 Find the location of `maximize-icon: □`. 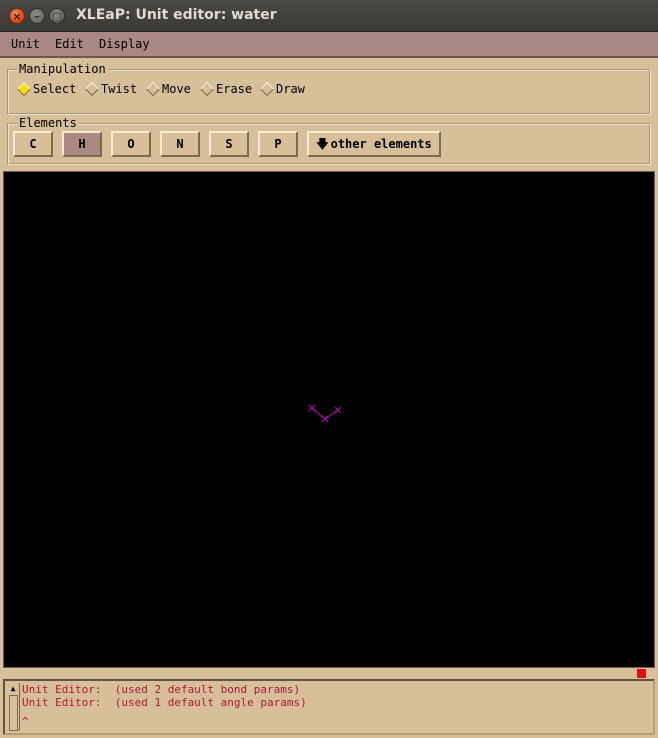

maximize-icon: □ is located at coordinates (57, 16).